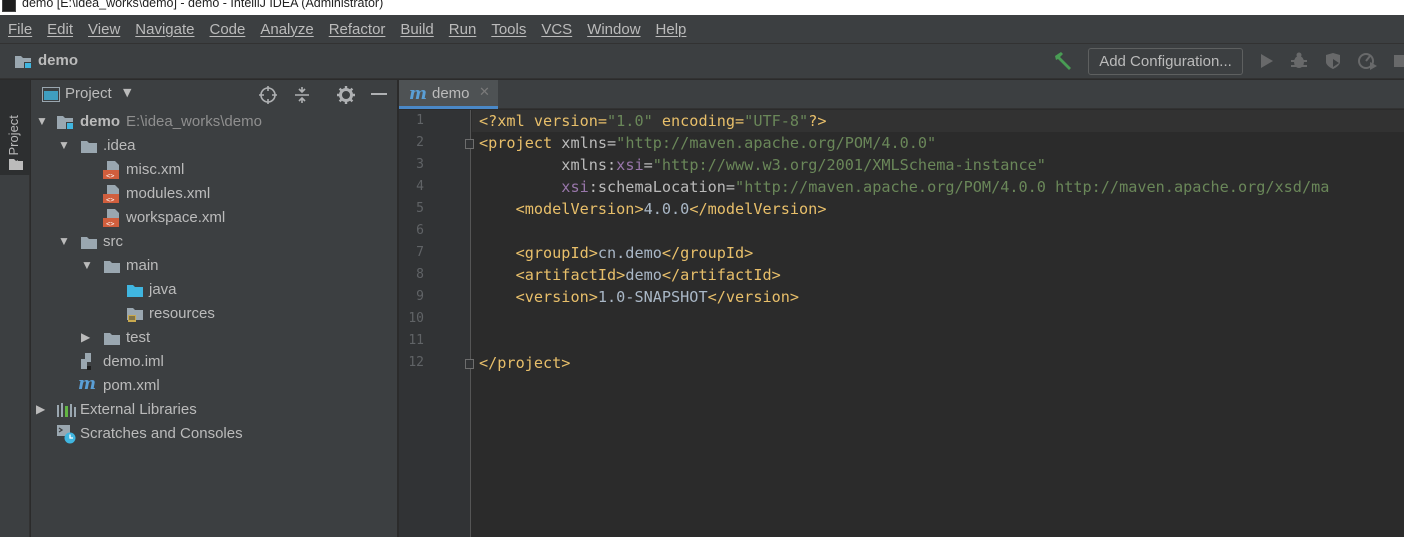 The height and width of the screenshot is (537, 1404). I want to click on menu-run: Run, so click(463, 29).